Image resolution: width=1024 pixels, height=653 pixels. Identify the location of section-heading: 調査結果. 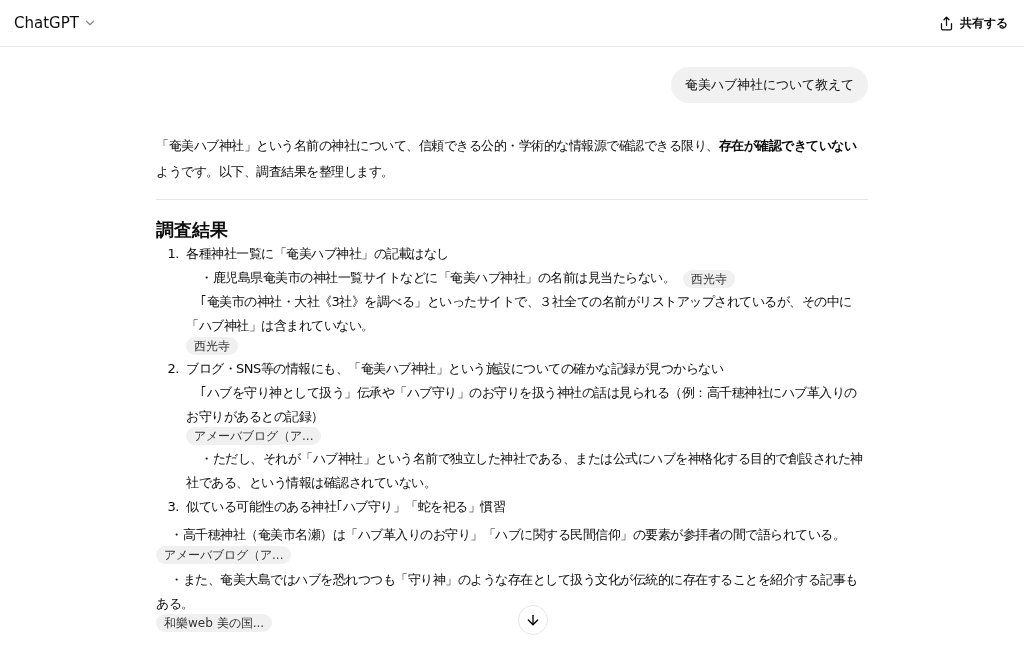
(192, 230).